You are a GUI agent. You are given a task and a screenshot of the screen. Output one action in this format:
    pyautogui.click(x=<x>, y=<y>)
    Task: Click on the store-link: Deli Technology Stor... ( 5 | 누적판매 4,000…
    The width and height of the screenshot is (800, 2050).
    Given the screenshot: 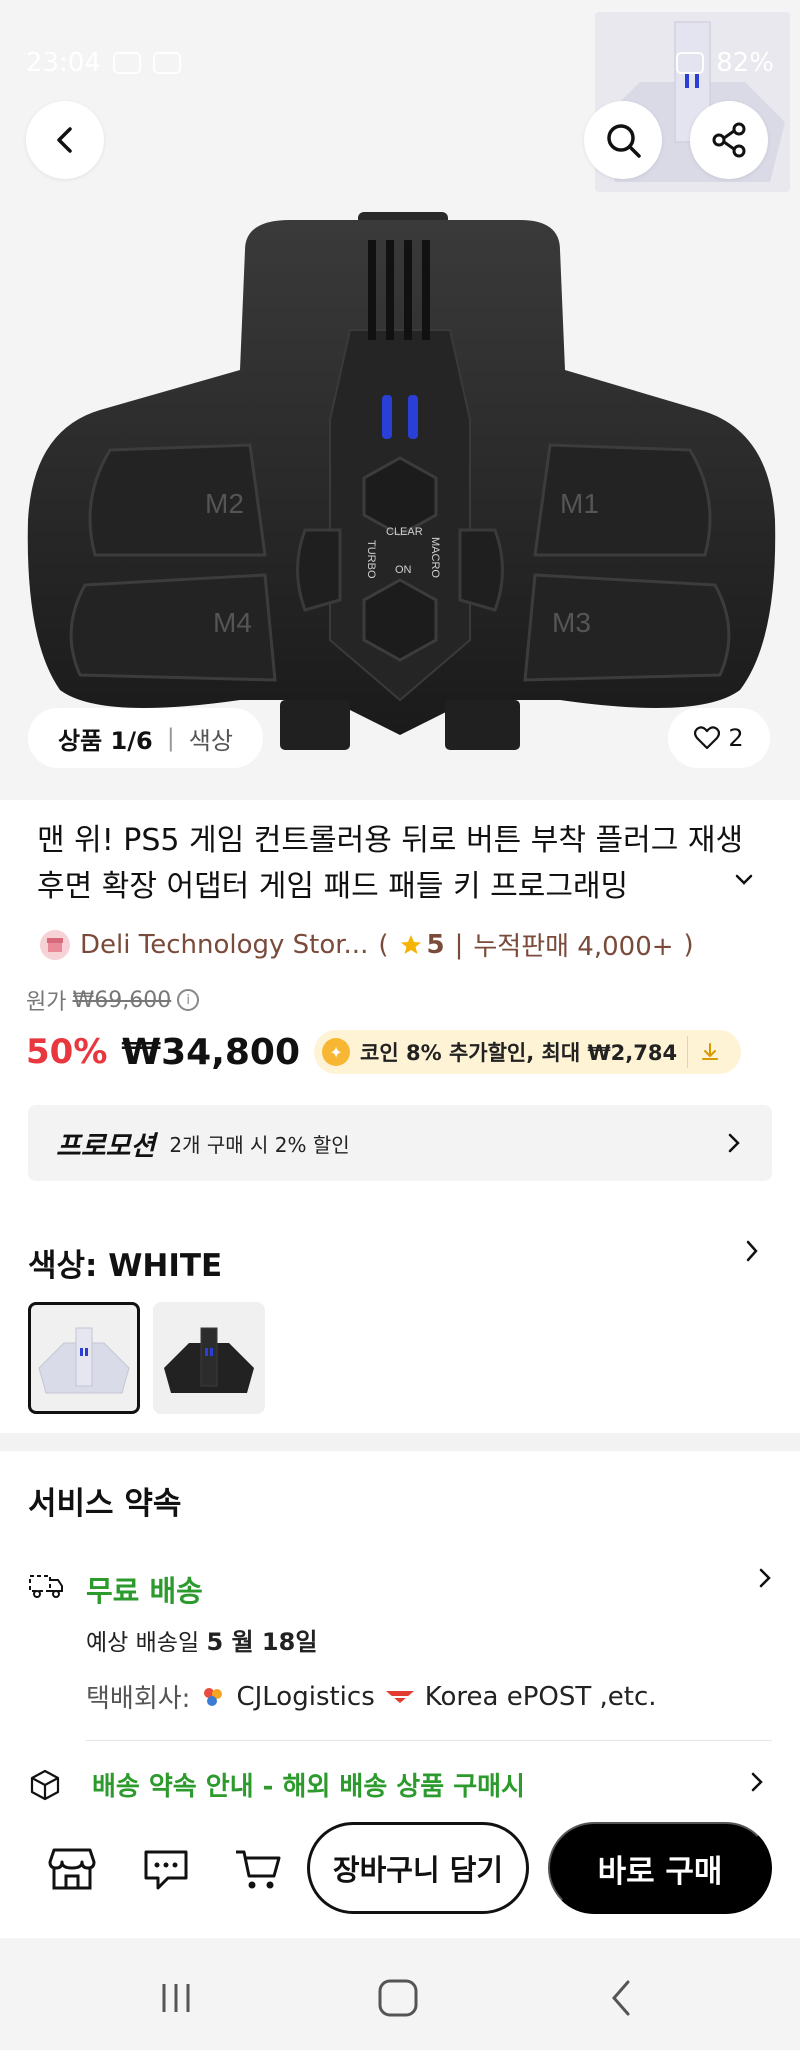 What is the action you would take?
    pyautogui.click(x=367, y=944)
    